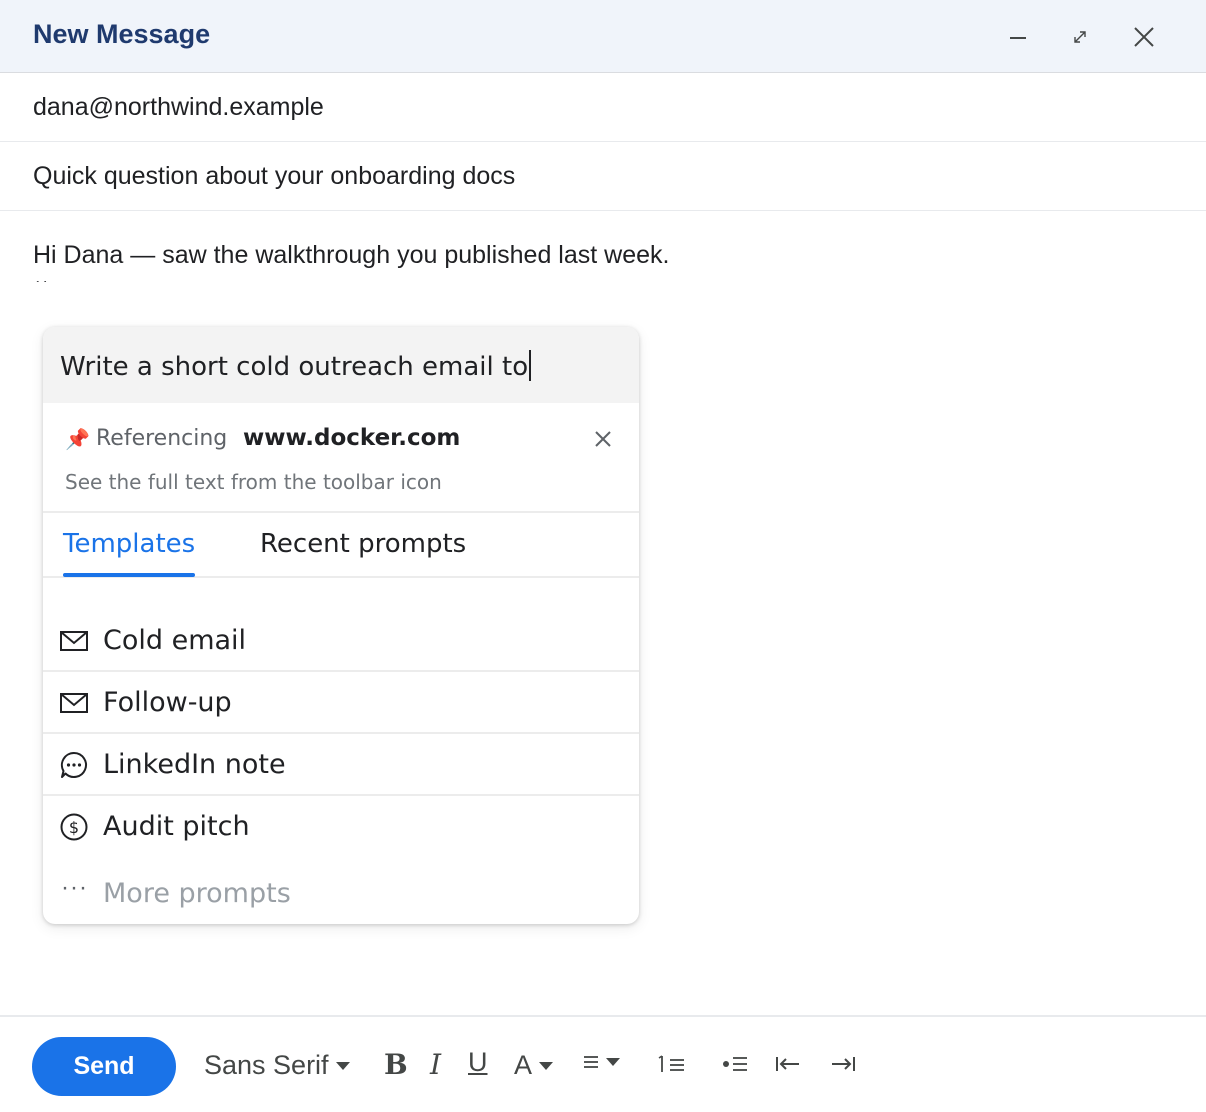  What do you see at coordinates (530, 365) in the screenshot?
I see `text-caret` at bounding box center [530, 365].